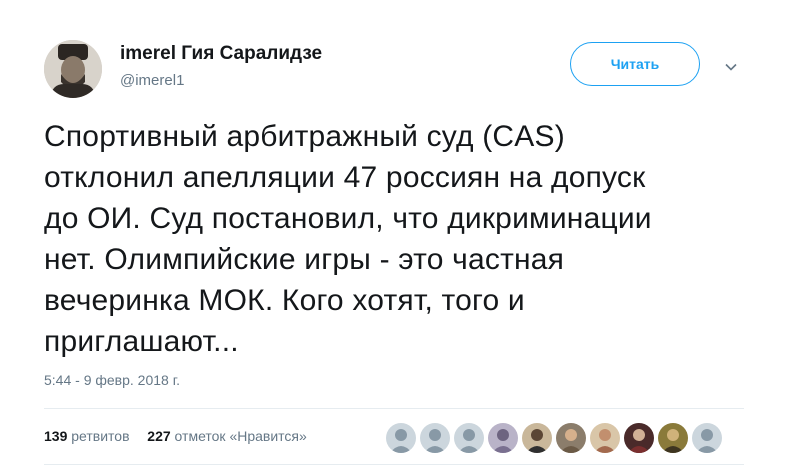 The height and width of the screenshot is (473, 792). I want to click on tweet-text-line: нет. Олимпийские игры - это частная, so click(304, 259).